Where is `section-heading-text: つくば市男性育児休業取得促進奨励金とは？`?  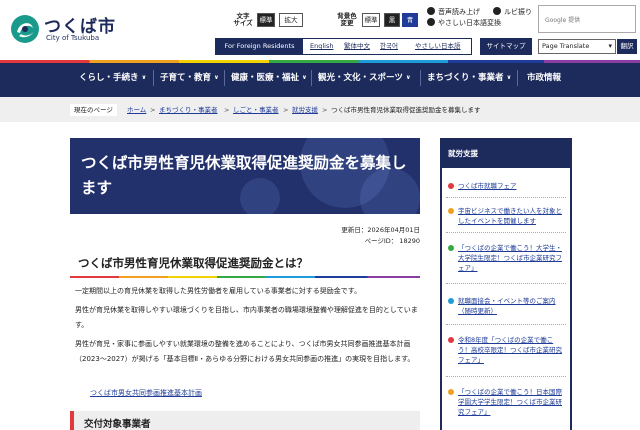 section-heading-text: つくば市男性育児休業取得促進奨励金とは？ is located at coordinates (193, 263).